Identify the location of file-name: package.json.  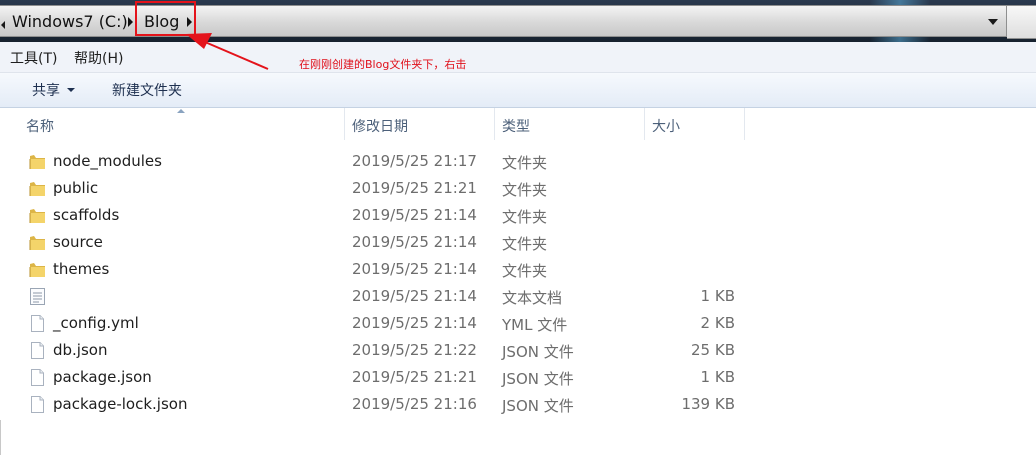
(102, 377).